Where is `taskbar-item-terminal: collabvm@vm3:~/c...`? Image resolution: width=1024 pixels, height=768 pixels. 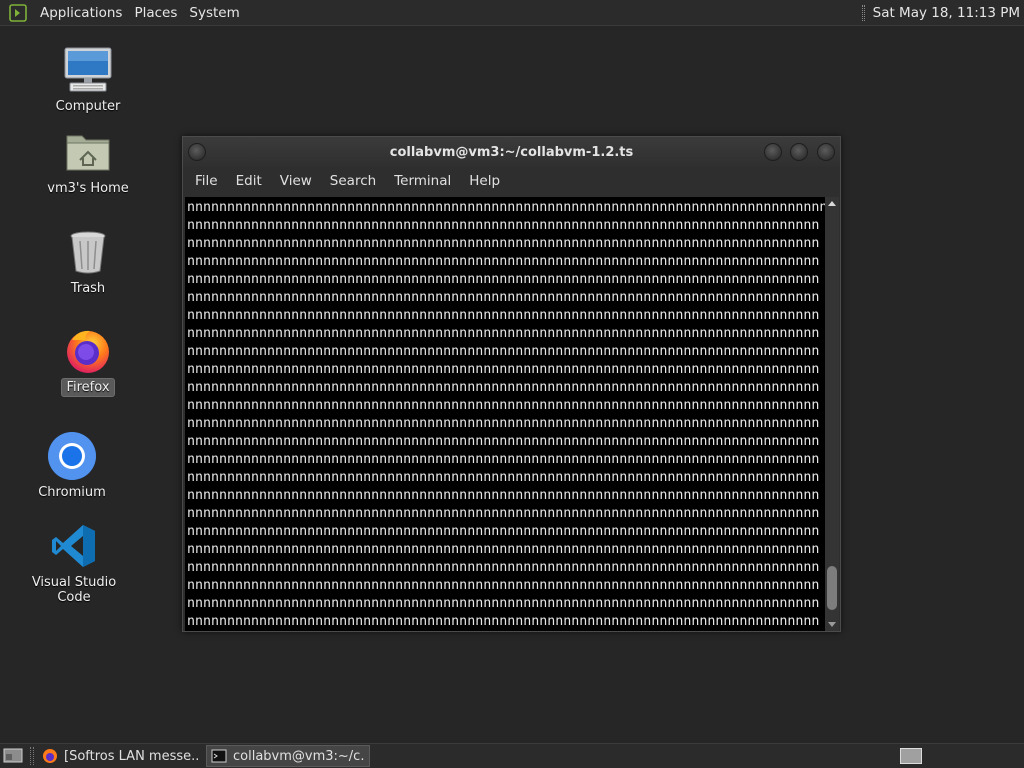
taskbar-item-terminal: collabvm@vm3:~/c... is located at coordinates (288, 756).